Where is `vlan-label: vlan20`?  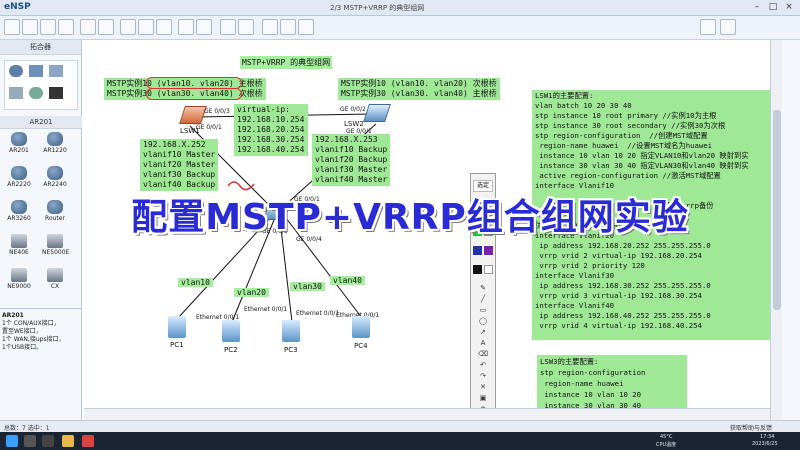
vlan-label: vlan20 is located at coordinates (251, 292).